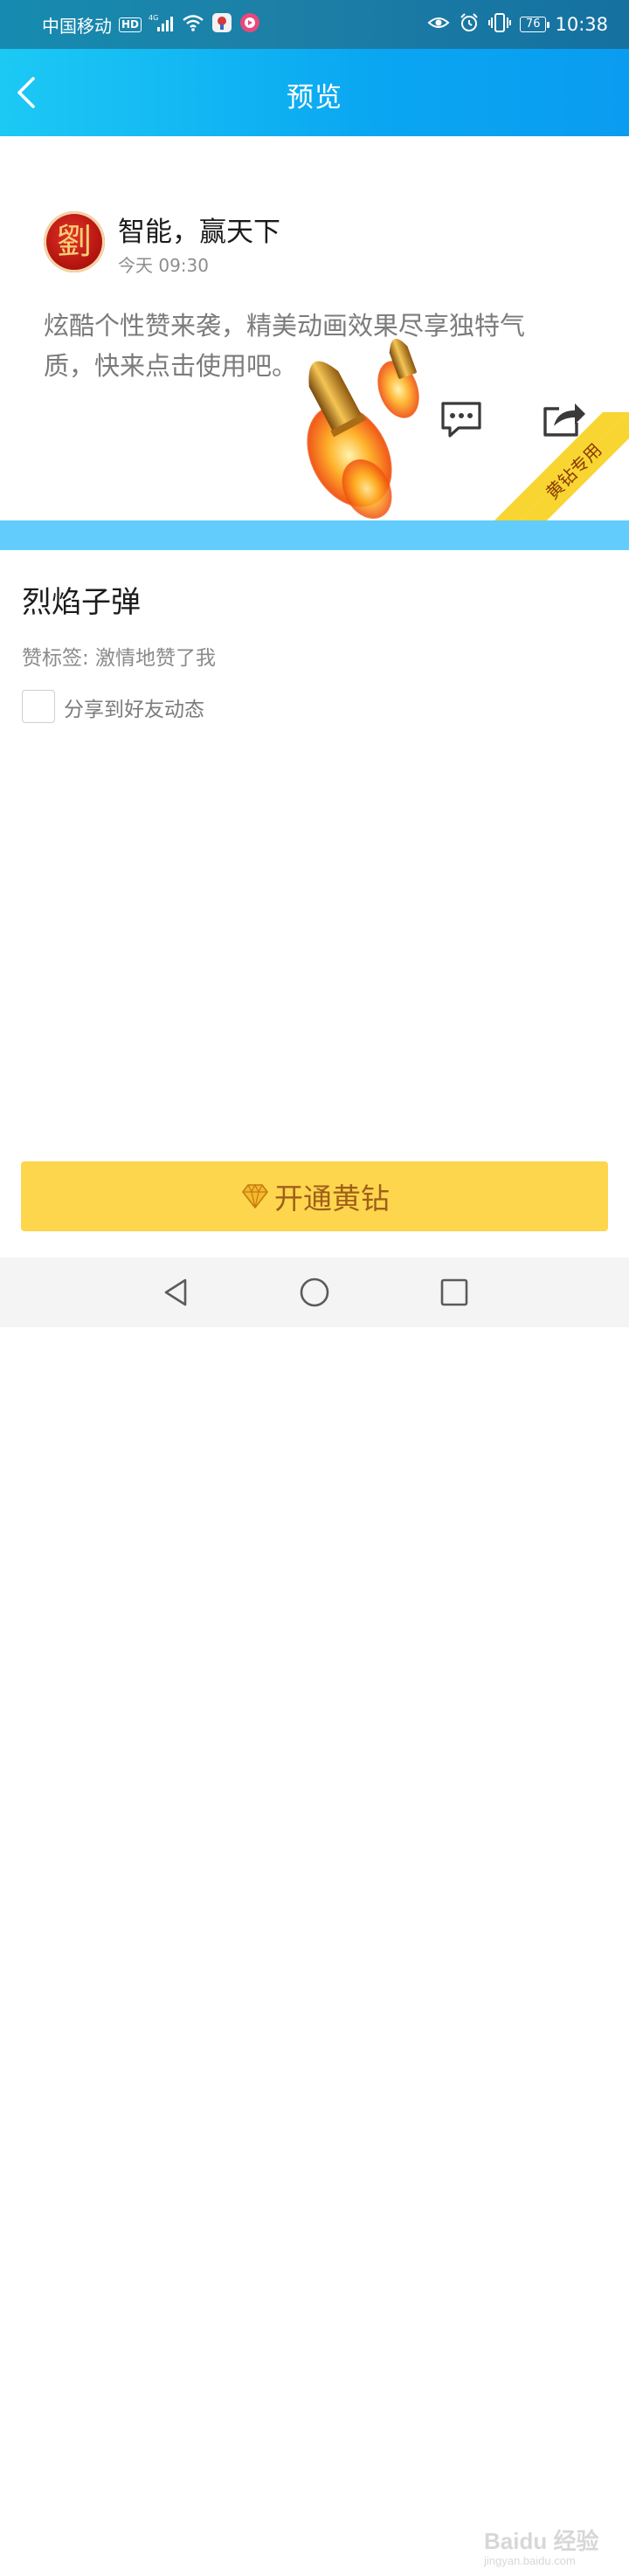  I want to click on diamond-icon, so click(255, 1196).